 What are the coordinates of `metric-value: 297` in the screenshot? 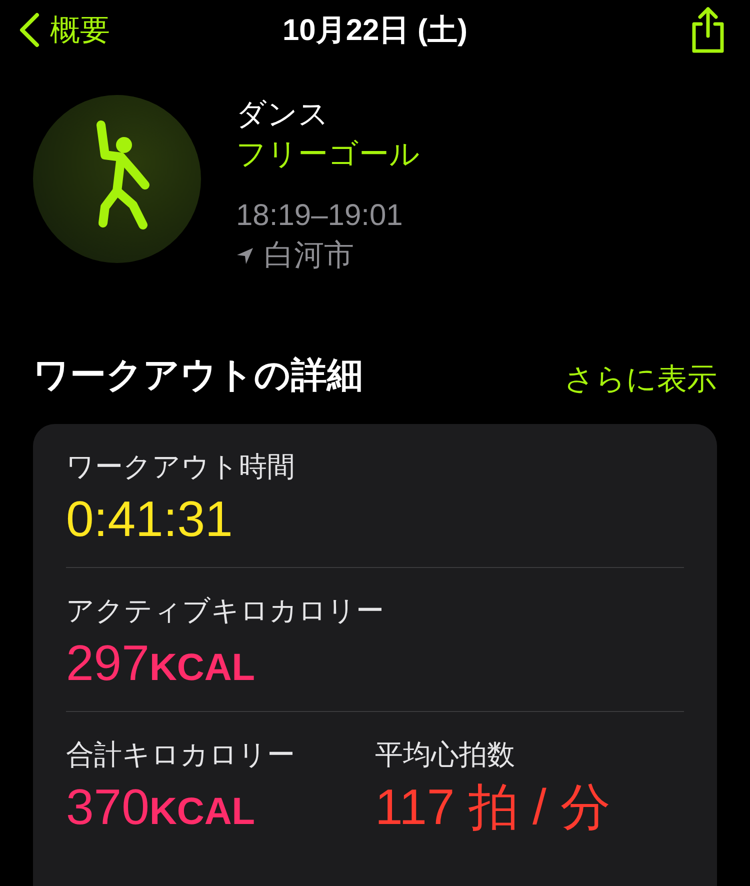 It's located at (108, 663).